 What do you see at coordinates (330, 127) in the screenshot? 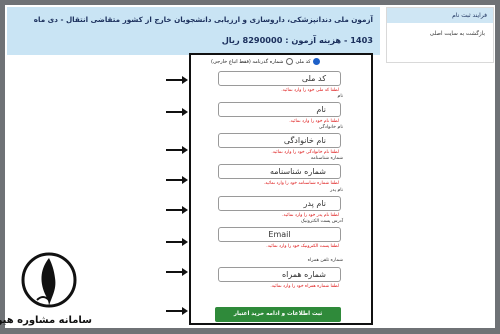
I see `last-name-label: نام خانوادگی` at bounding box center [330, 127].